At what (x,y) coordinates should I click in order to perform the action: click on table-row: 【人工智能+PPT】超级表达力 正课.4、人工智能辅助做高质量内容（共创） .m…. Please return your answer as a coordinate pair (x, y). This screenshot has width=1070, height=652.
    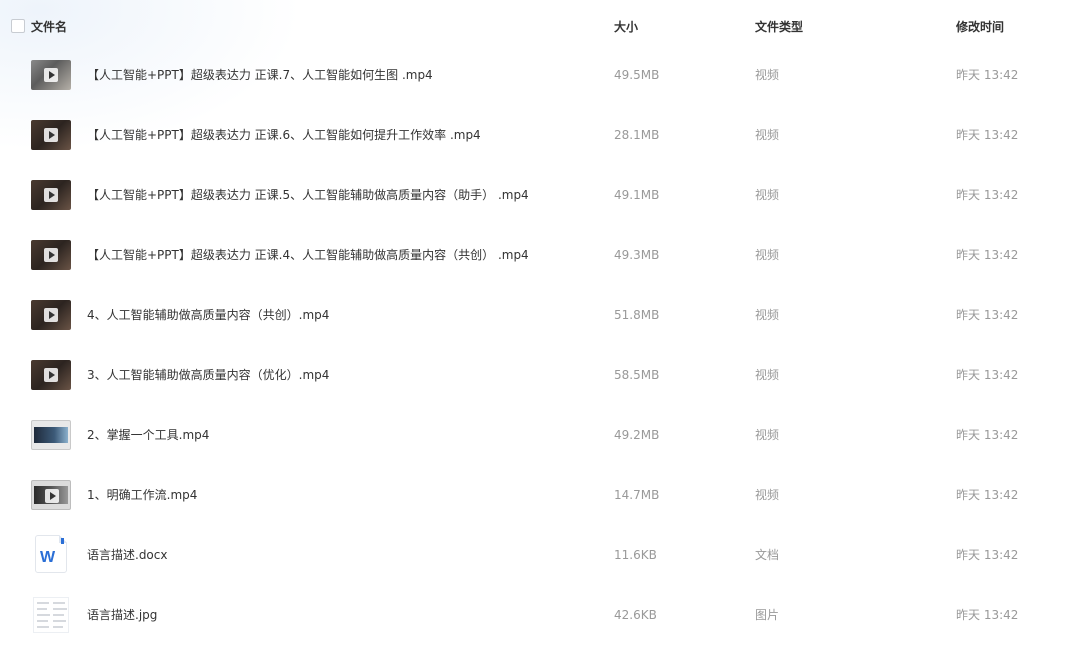
    Looking at the image, I should click on (535, 255).